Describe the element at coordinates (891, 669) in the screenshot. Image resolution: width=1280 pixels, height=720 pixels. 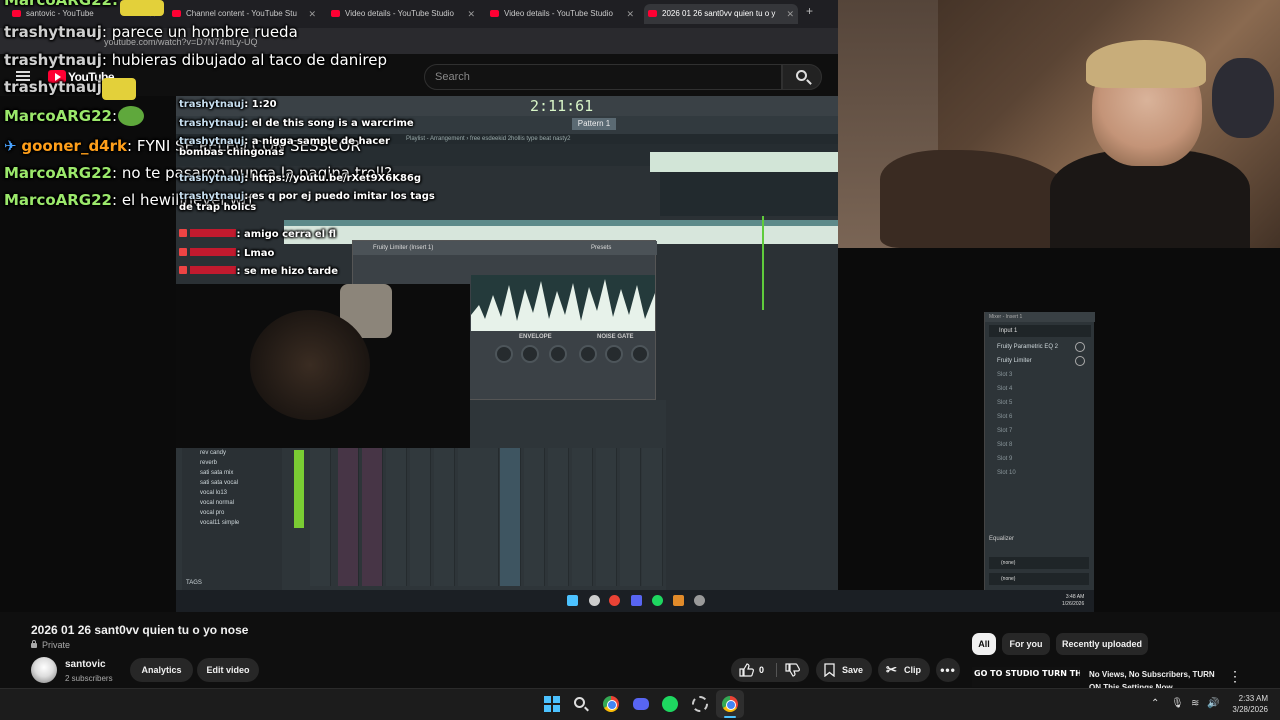
I see `scissors-icon: ✂` at that location.